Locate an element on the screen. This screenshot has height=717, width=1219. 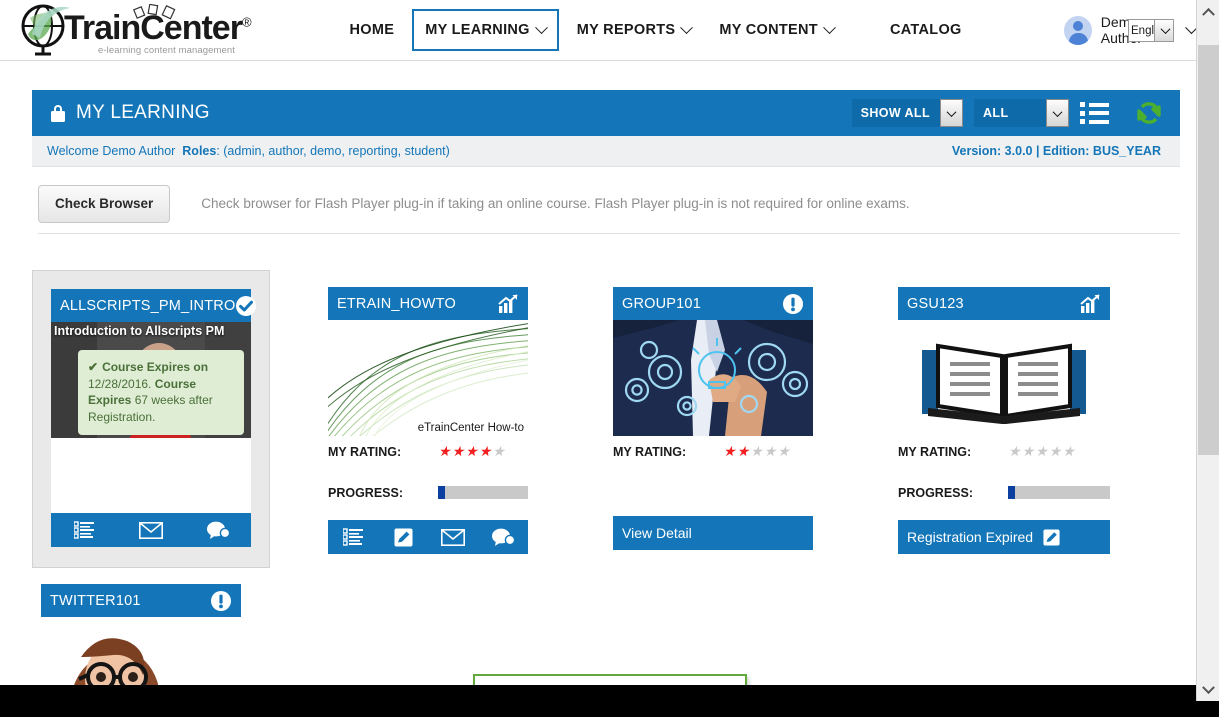
card-header: GROUP101 is located at coordinates (713, 303).